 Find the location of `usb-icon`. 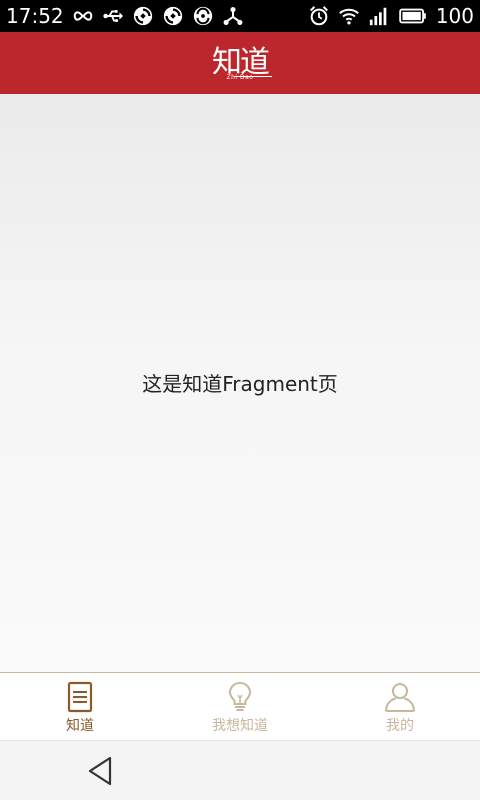

usb-icon is located at coordinates (113, 16).